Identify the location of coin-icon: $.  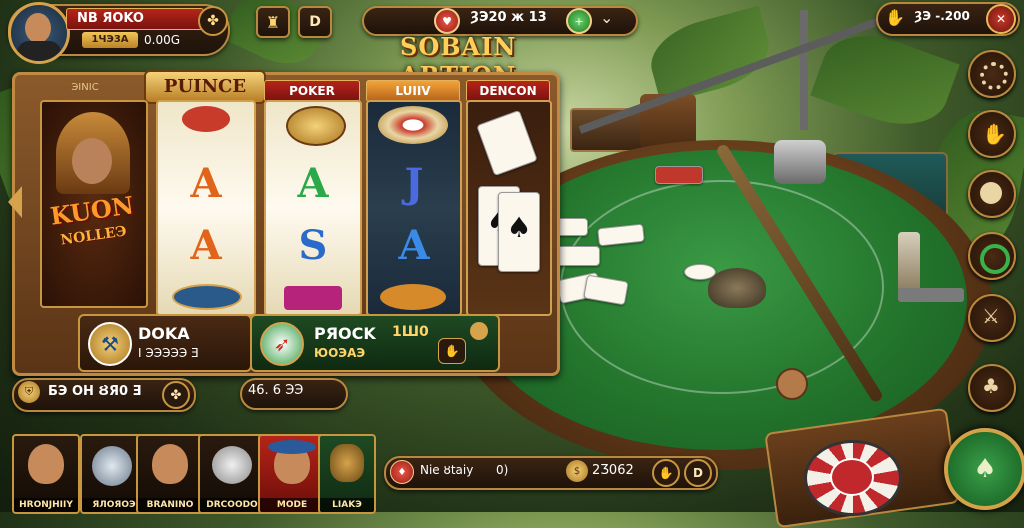
(577, 471).